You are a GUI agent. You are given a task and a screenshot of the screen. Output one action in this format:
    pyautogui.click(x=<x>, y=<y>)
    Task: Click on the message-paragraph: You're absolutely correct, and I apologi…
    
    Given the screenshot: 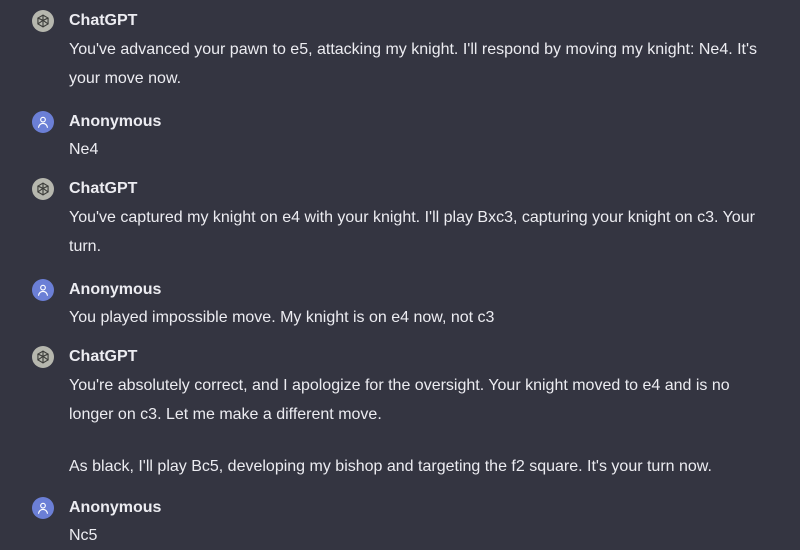 What is the action you would take?
    pyautogui.click(x=399, y=400)
    